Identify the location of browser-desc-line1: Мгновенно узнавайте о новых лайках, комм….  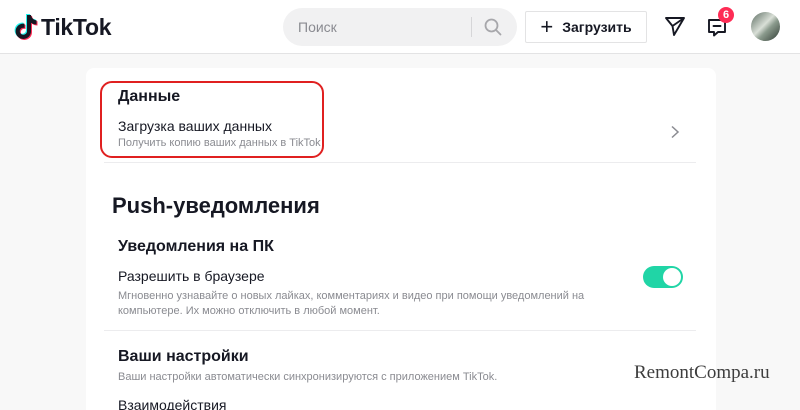
(351, 296).